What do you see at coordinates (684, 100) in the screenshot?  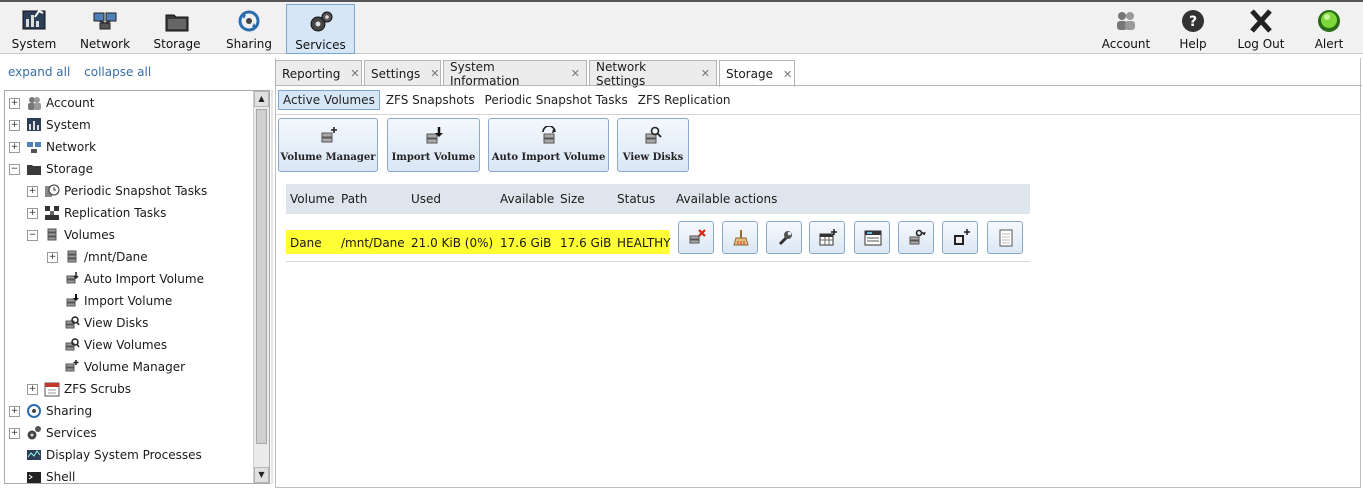 I see `subtab-zfs-replication: ZFS Replication` at bounding box center [684, 100].